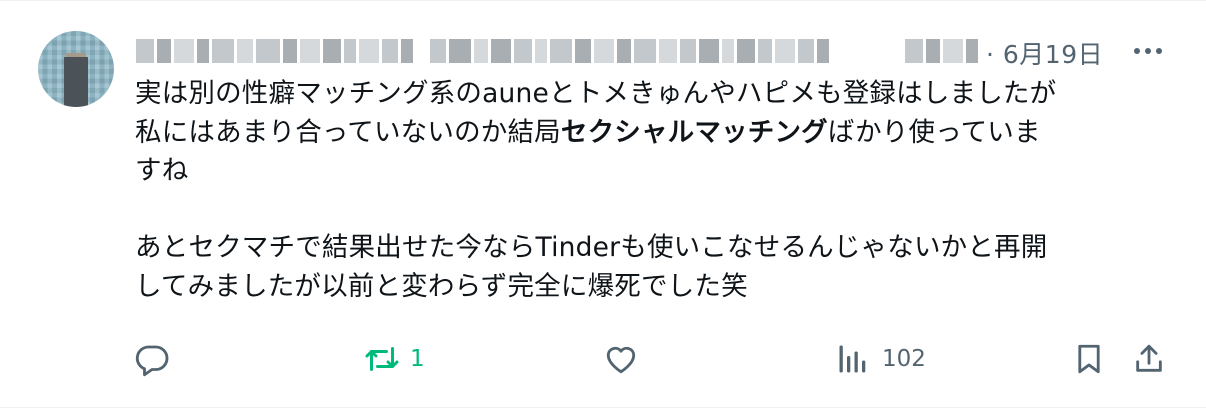 This screenshot has height=408, width=1206. I want to click on tweet-date: · 6月19日, so click(1044, 53).